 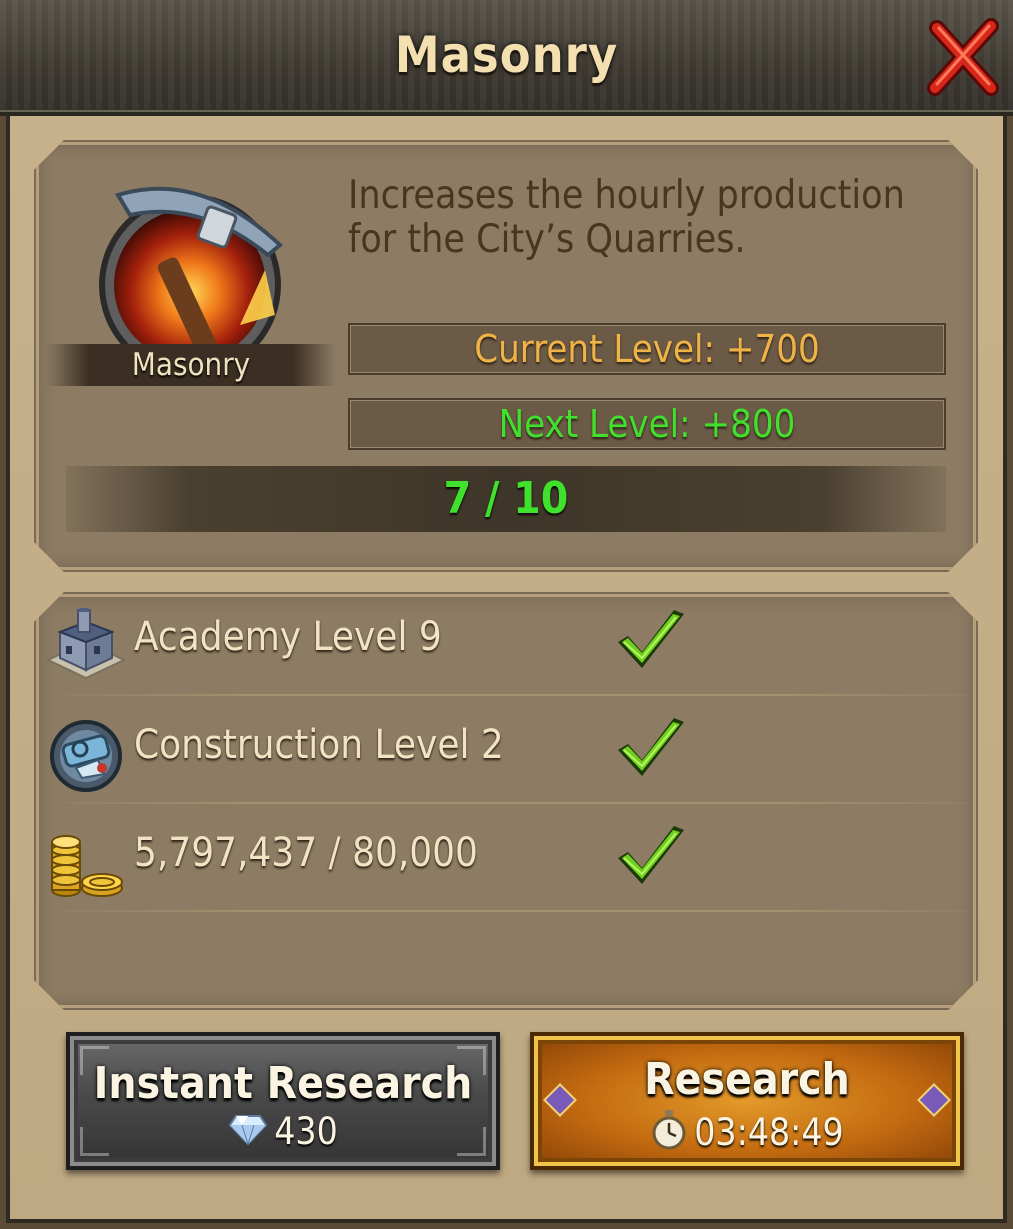 I want to click on requirement-row: Construction Level 2, so click(x=506, y=751).